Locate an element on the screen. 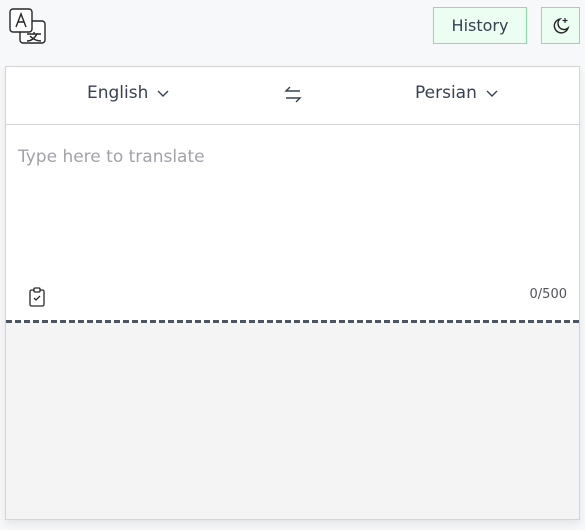 The height and width of the screenshot is (530, 585). source-language-label: English is located at coordinates (118, 93).